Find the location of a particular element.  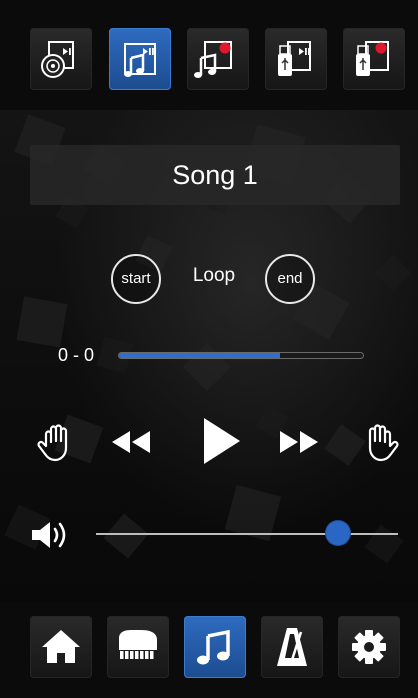

stop-hand-right-button is located at coordinates (379, 443).